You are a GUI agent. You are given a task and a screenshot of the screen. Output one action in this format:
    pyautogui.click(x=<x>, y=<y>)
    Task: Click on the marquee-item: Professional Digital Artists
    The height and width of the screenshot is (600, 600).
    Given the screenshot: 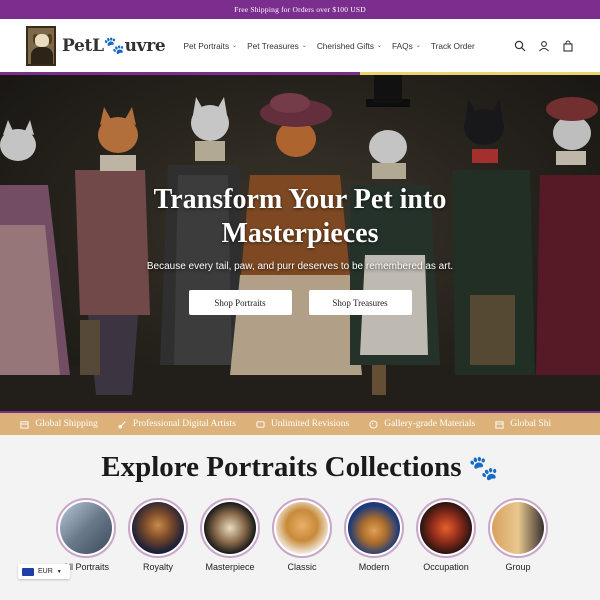 What is the action you would take?
    pyautogui.click(x=177, y=424)
    